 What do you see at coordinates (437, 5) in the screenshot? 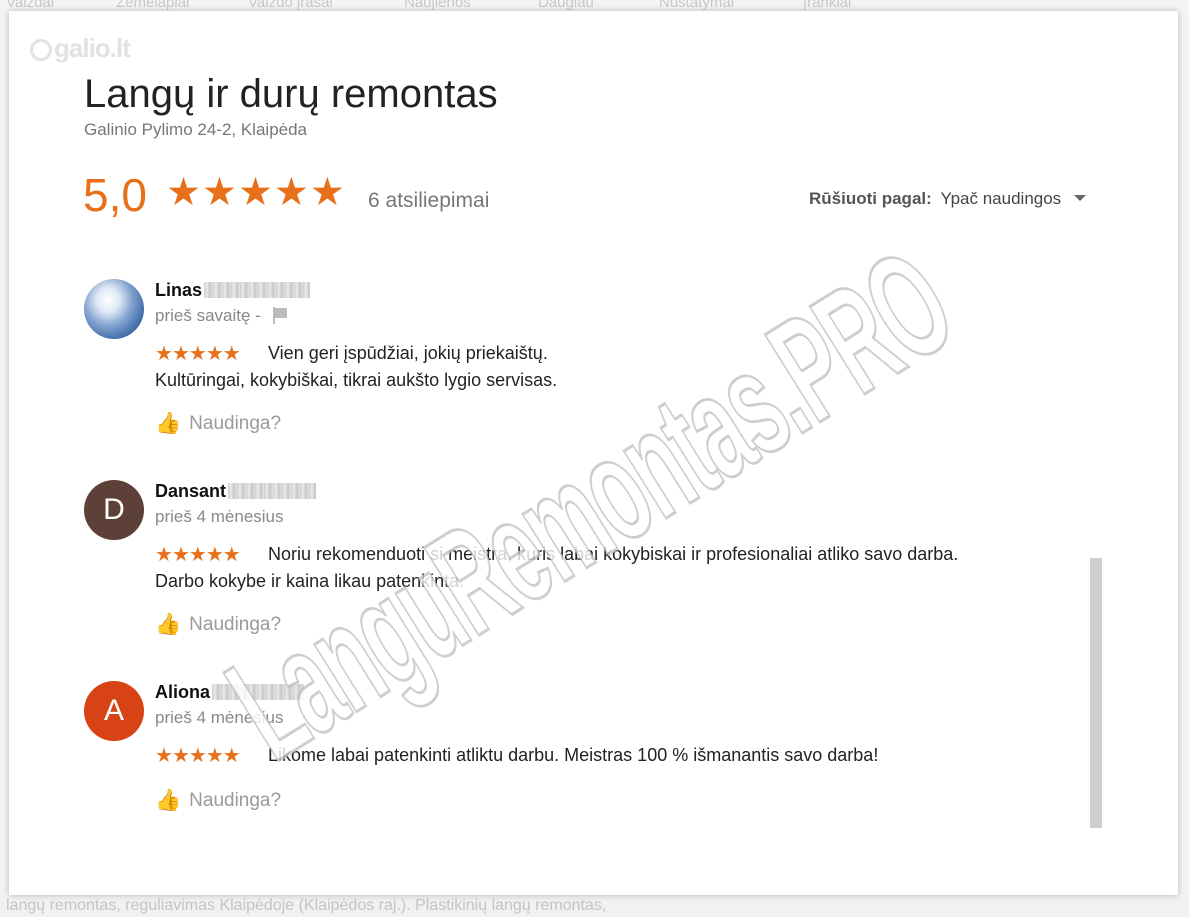
I see `bg-nav-item: Naujienos` at bounding box center [437, 5].